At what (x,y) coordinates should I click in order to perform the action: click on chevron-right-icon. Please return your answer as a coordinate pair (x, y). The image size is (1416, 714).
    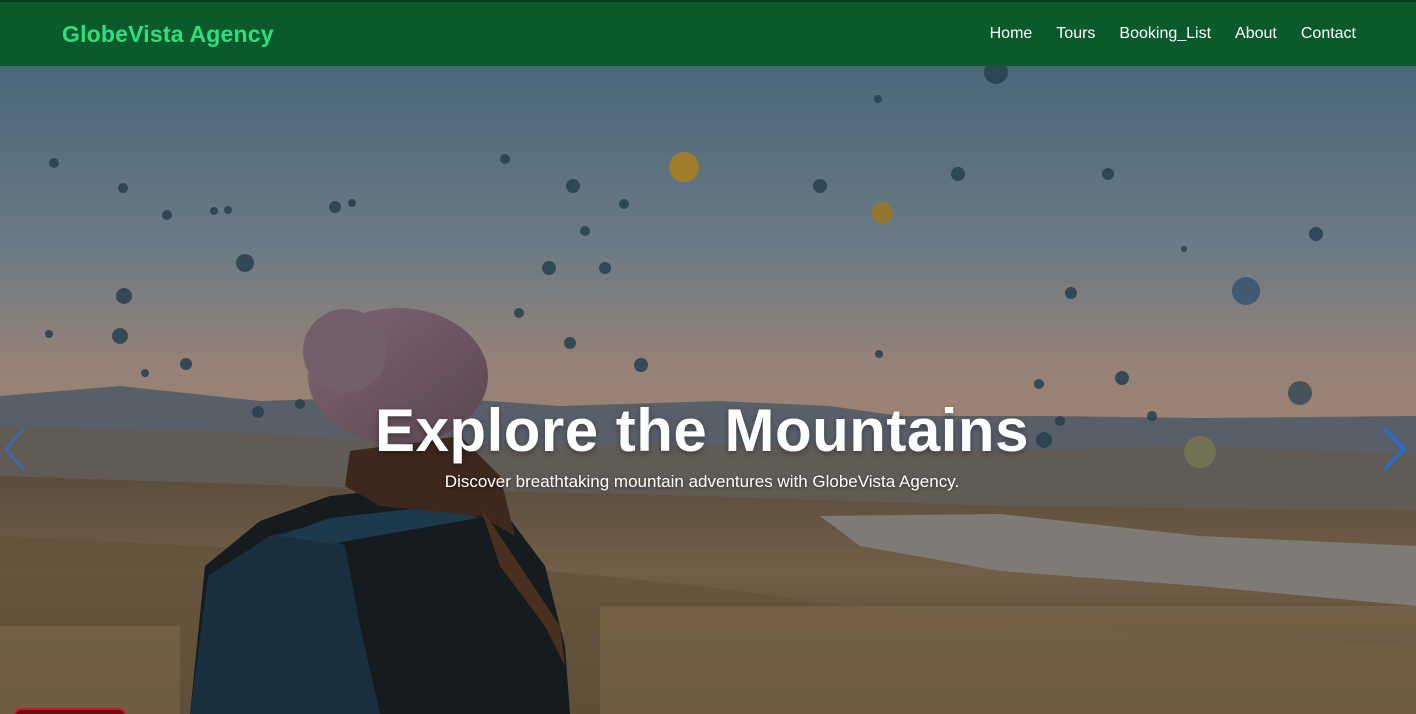
    Looking at the image, I should click on (1394, 449).